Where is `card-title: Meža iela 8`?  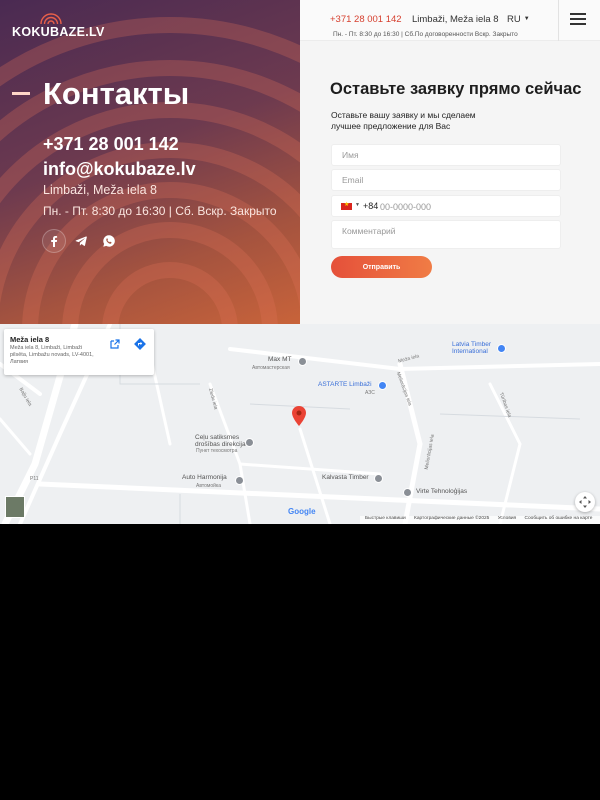 card-title: Meža iela 8 is located at coordinates (30, 339).